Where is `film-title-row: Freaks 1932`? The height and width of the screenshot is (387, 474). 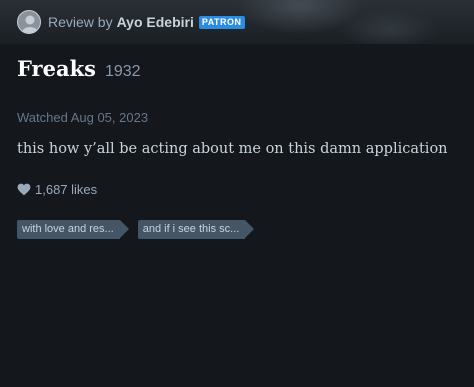
film-title-row: Freaks 1932 is located at coordinates (79, 68).